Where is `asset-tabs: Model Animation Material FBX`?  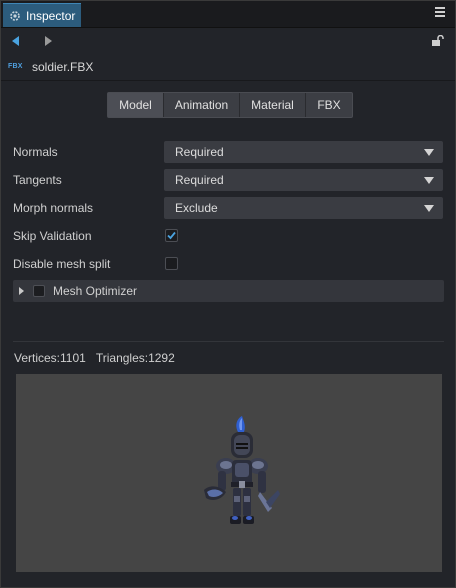 asset-tabs: Model Animation Material FBX is located at coordinates (230, 105).